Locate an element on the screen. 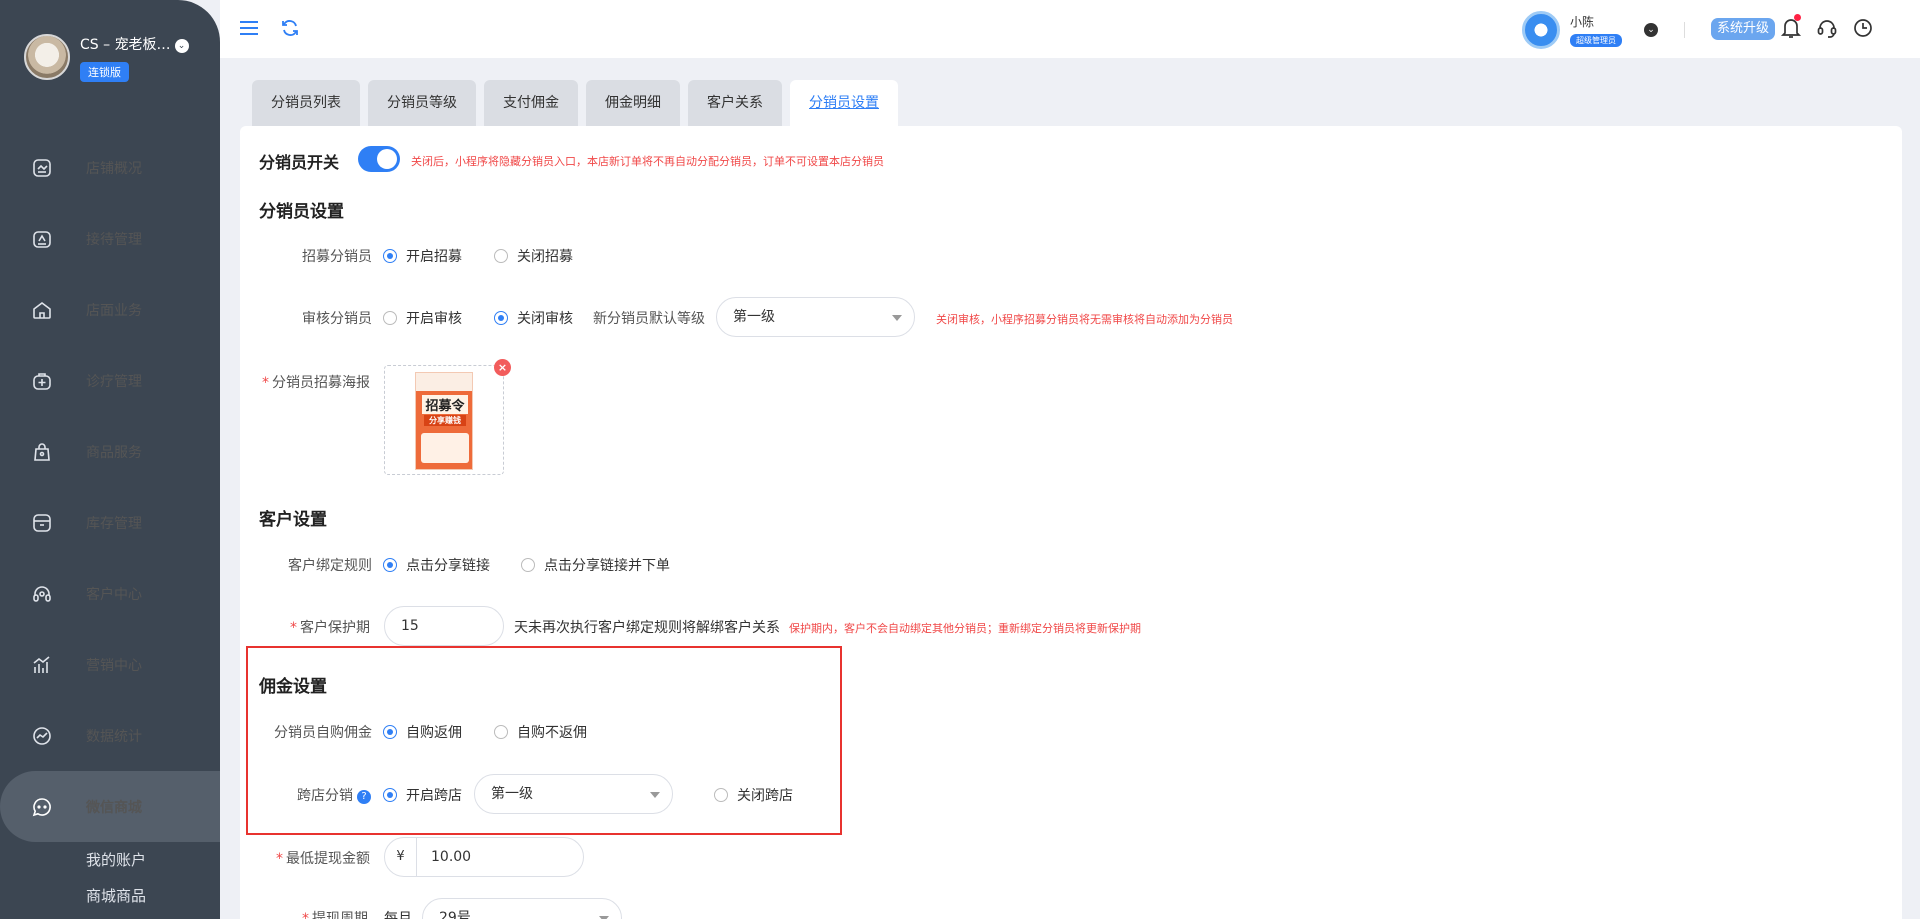 The image size is (1920, 919). option-label: 开启招募 is located at coordinates (434, 257).